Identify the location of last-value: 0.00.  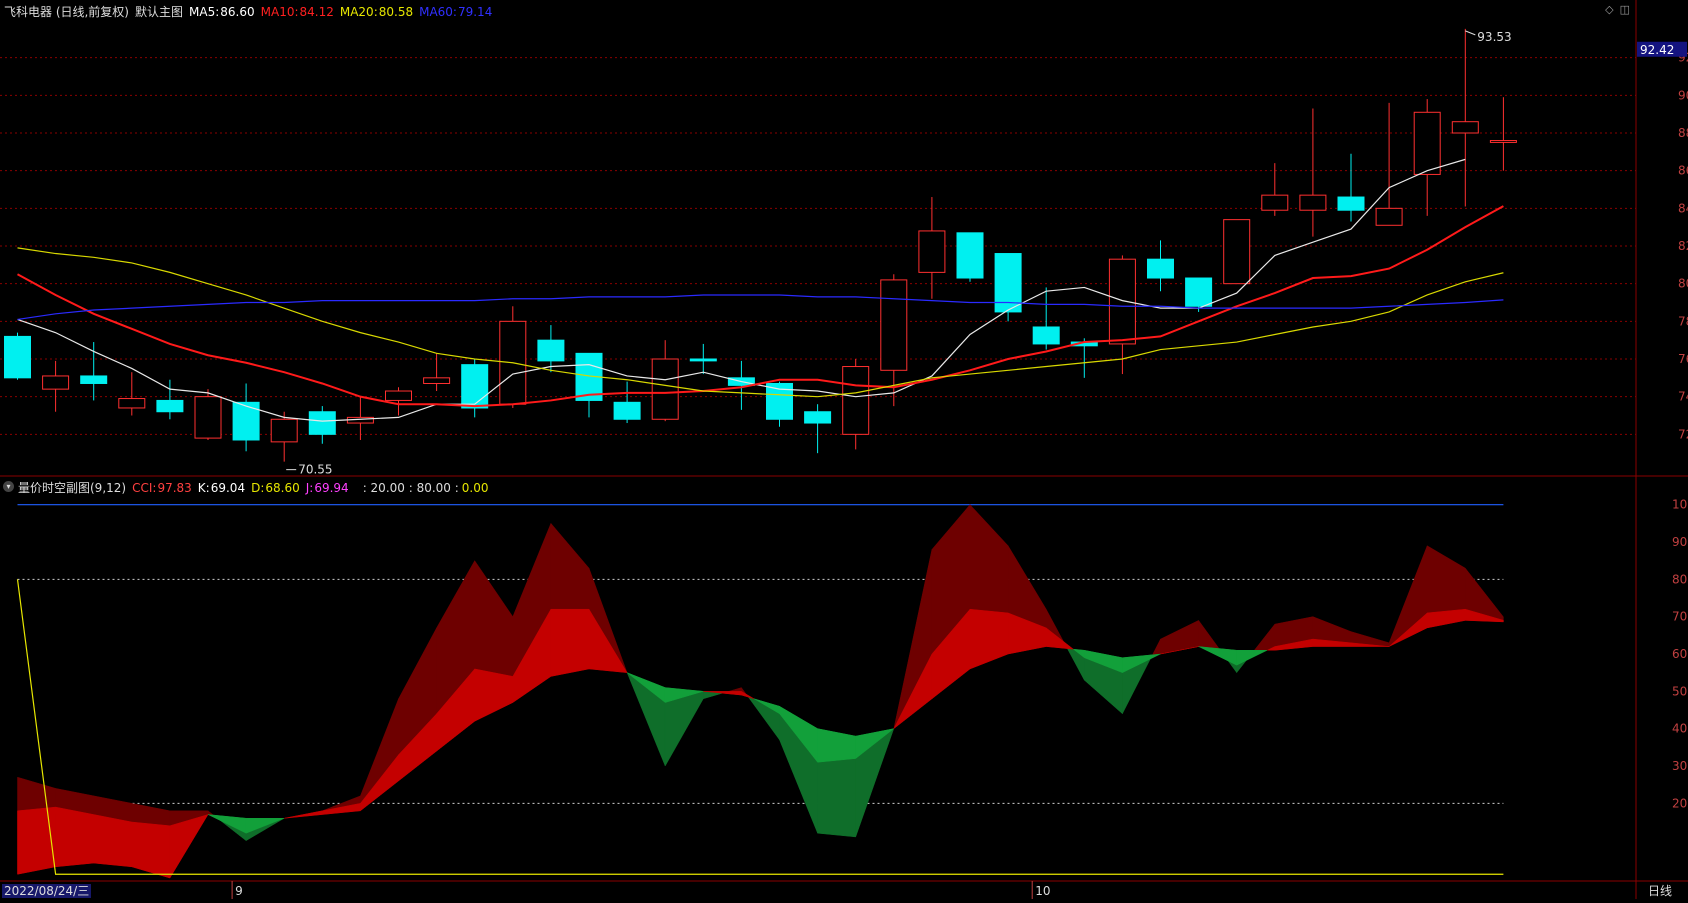
(475, 487).